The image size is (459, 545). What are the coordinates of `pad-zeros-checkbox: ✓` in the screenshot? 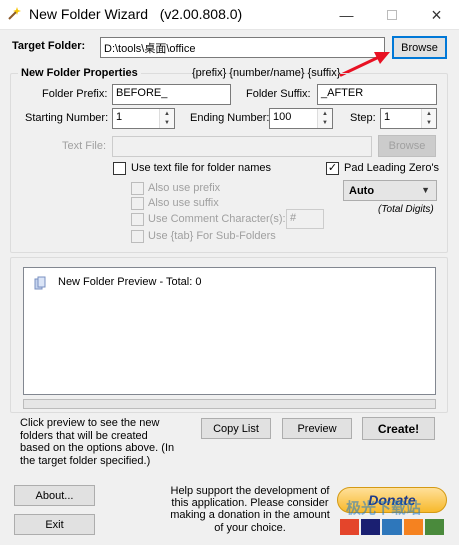 It's located at (332, 168).